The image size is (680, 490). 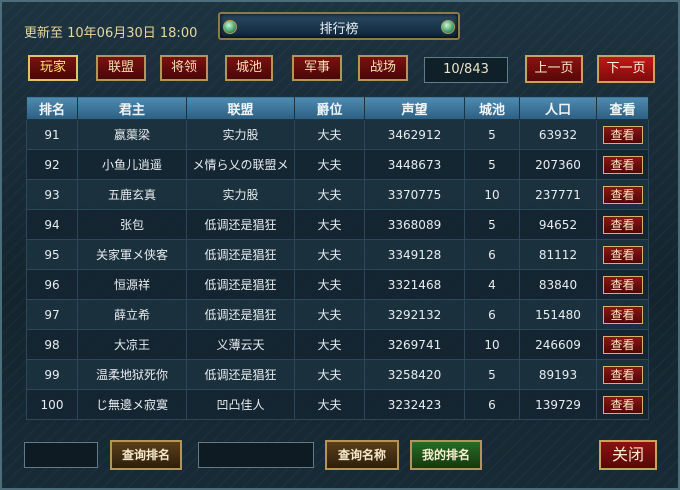 I want to click on fame-cell: 3370775, so click(x=414, y=194).